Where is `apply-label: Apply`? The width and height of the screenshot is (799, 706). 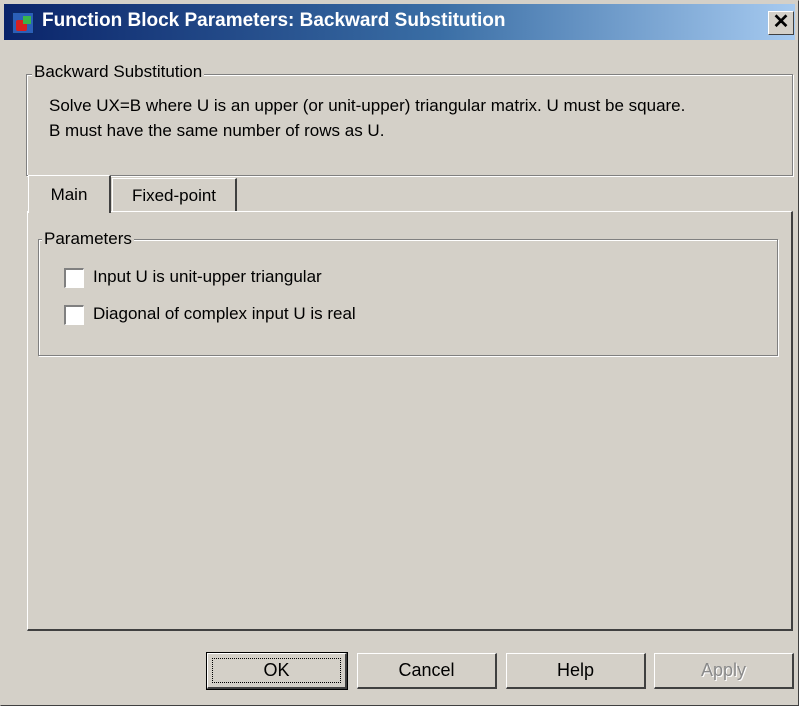
apply-label: Apply is located at coordinates (723, 670).